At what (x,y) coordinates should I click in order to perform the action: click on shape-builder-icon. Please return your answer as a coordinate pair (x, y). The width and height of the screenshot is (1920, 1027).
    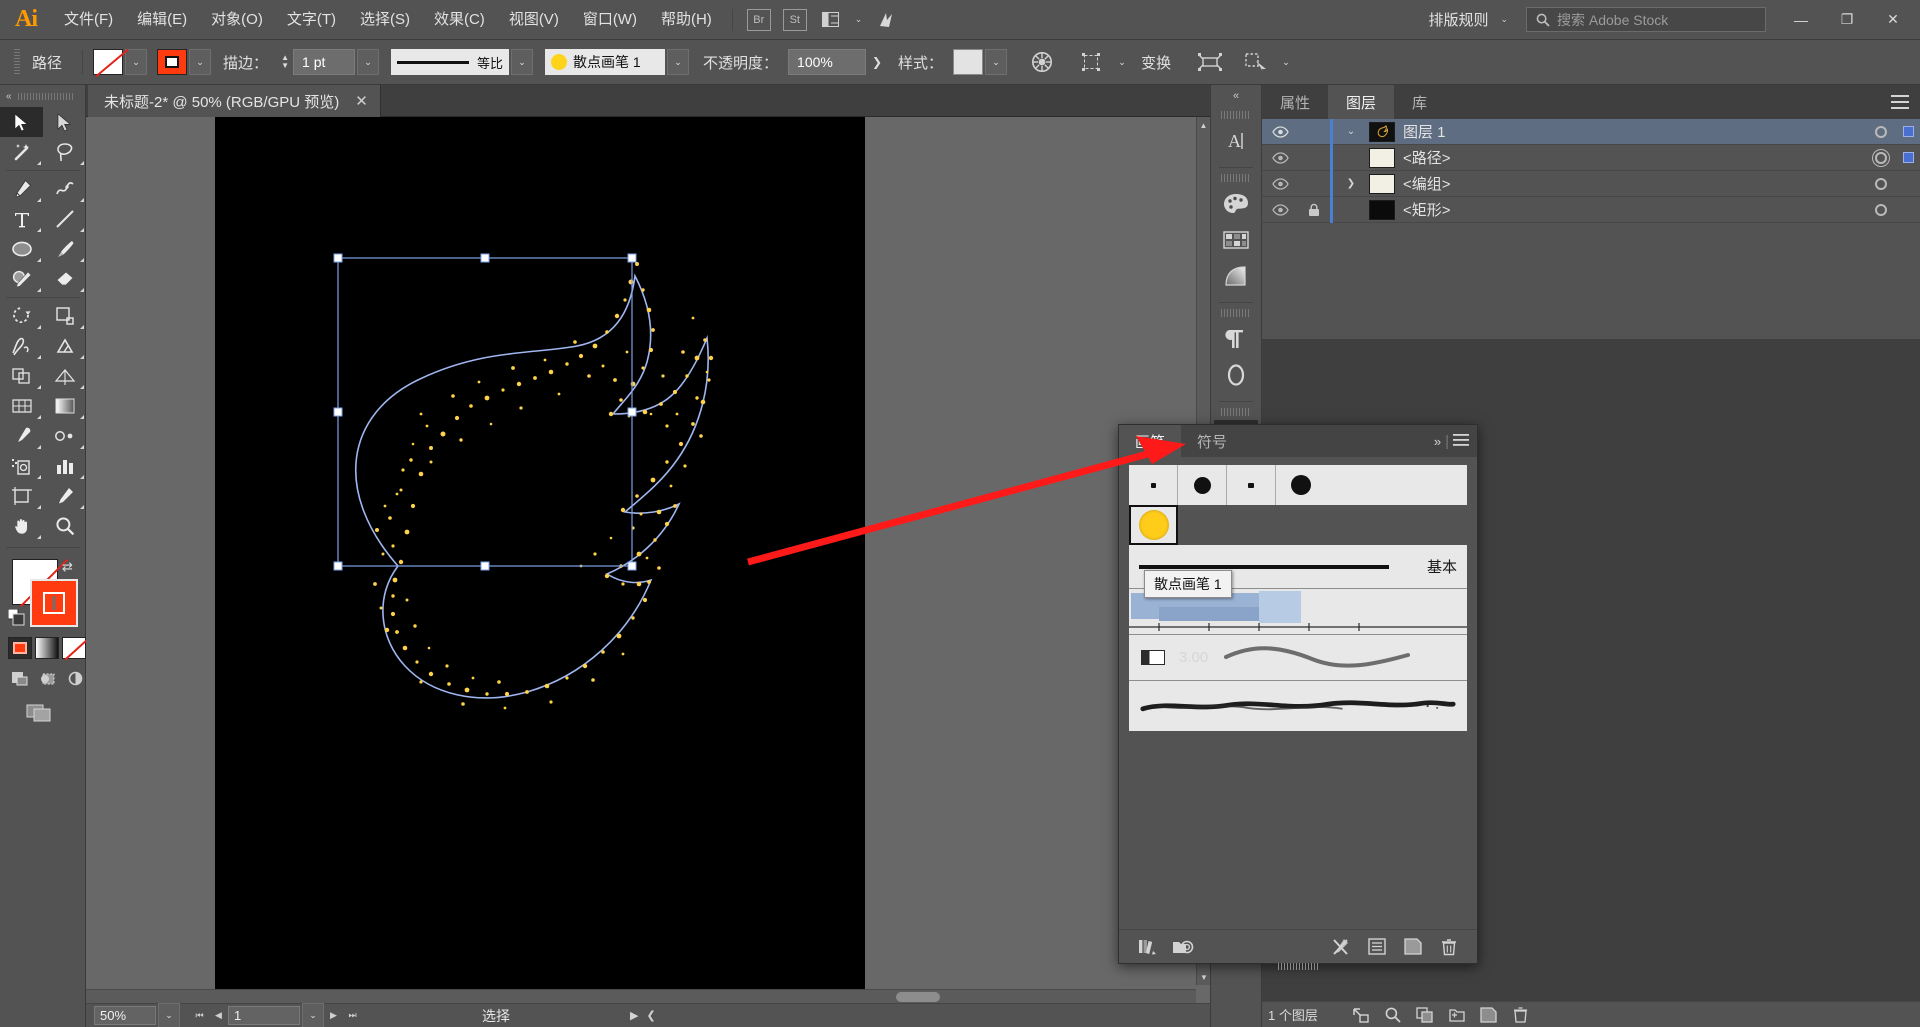
    Looking at the image, I should click on (1256, 62).